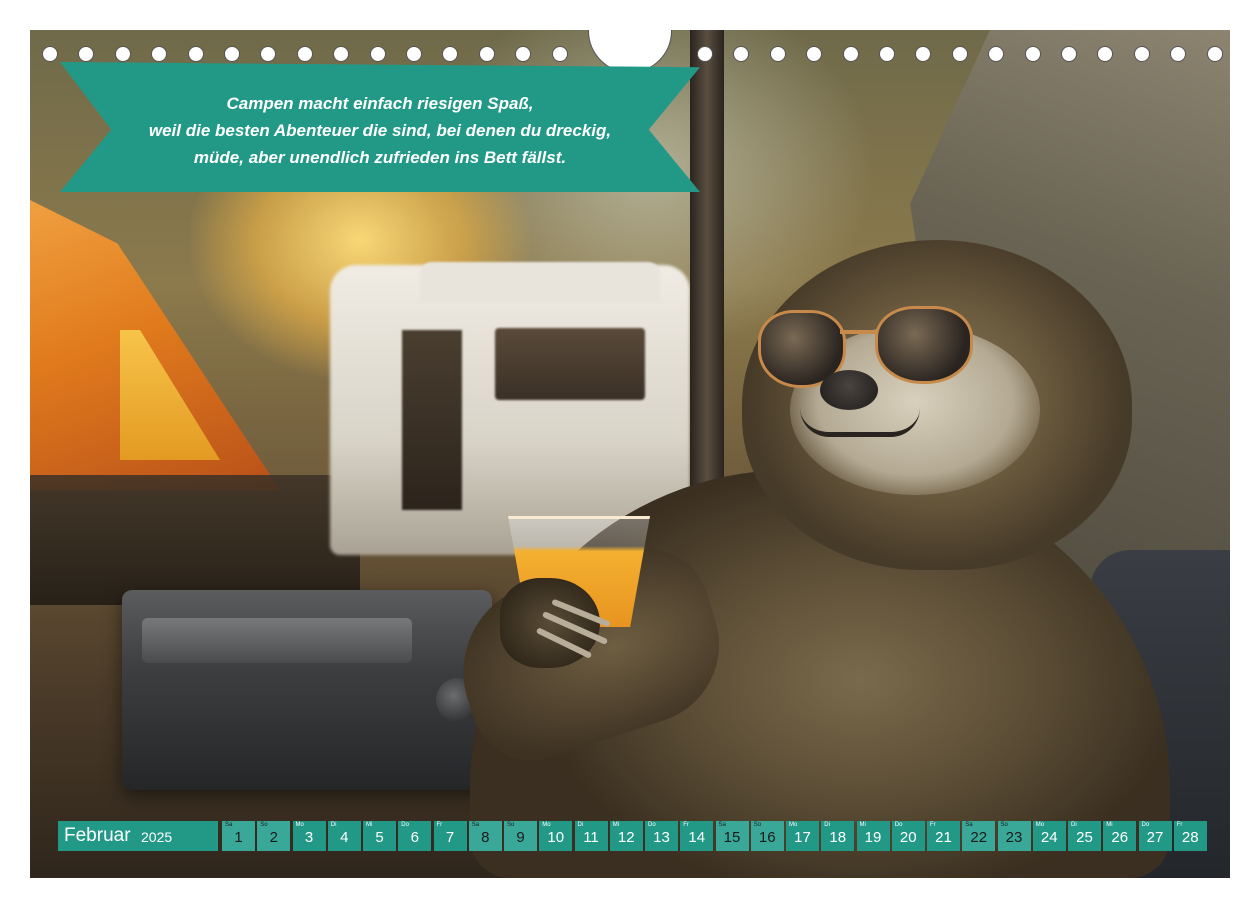 The image size is (1260, 908). I want to click on day-number: 8, so click(485, 837).